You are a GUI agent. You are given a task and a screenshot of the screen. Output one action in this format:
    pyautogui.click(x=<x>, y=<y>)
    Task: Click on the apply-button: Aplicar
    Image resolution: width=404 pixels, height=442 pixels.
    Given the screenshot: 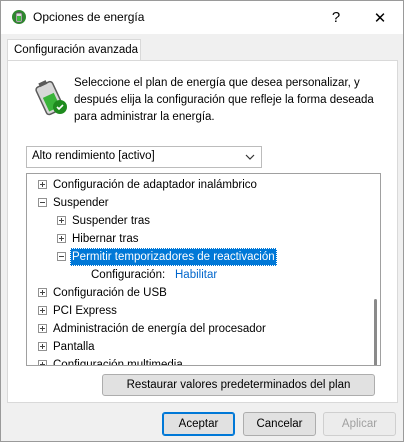 What is the action you would take?
    pyautogui.click(x=359, y=424)
    